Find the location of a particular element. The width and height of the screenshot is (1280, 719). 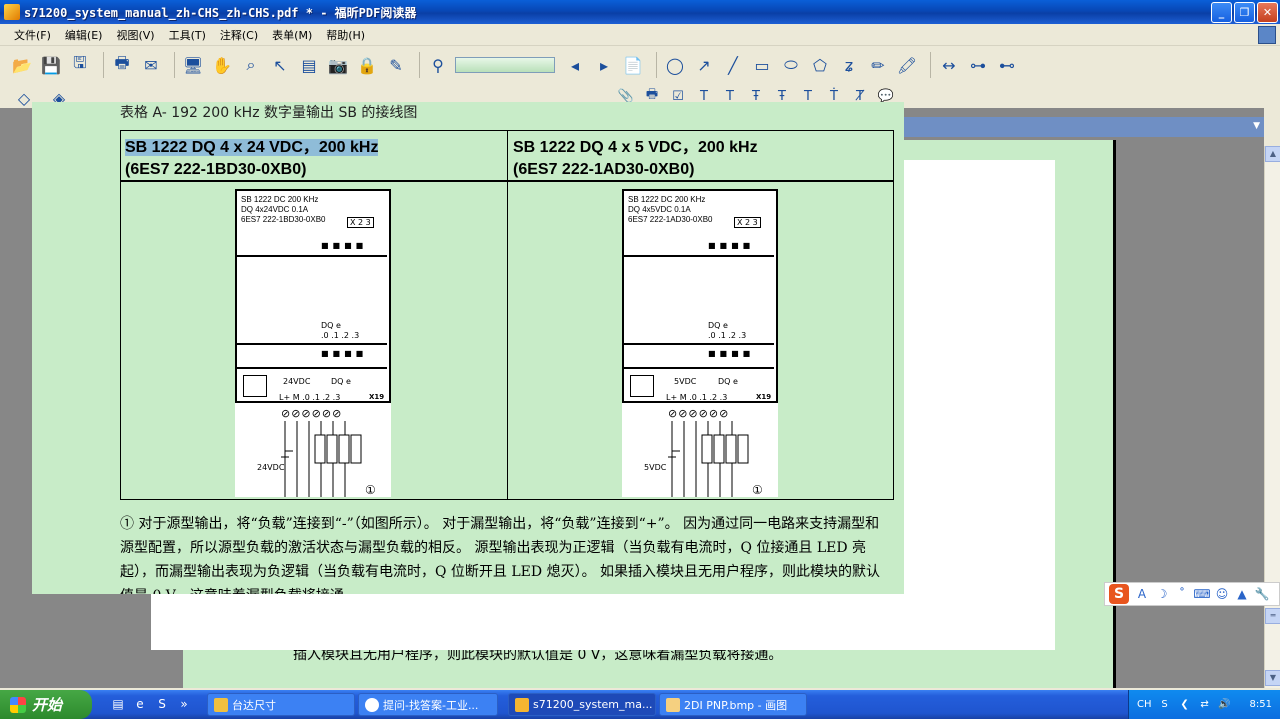

pen-icon: ✎ is located at coordinates (396, 65).